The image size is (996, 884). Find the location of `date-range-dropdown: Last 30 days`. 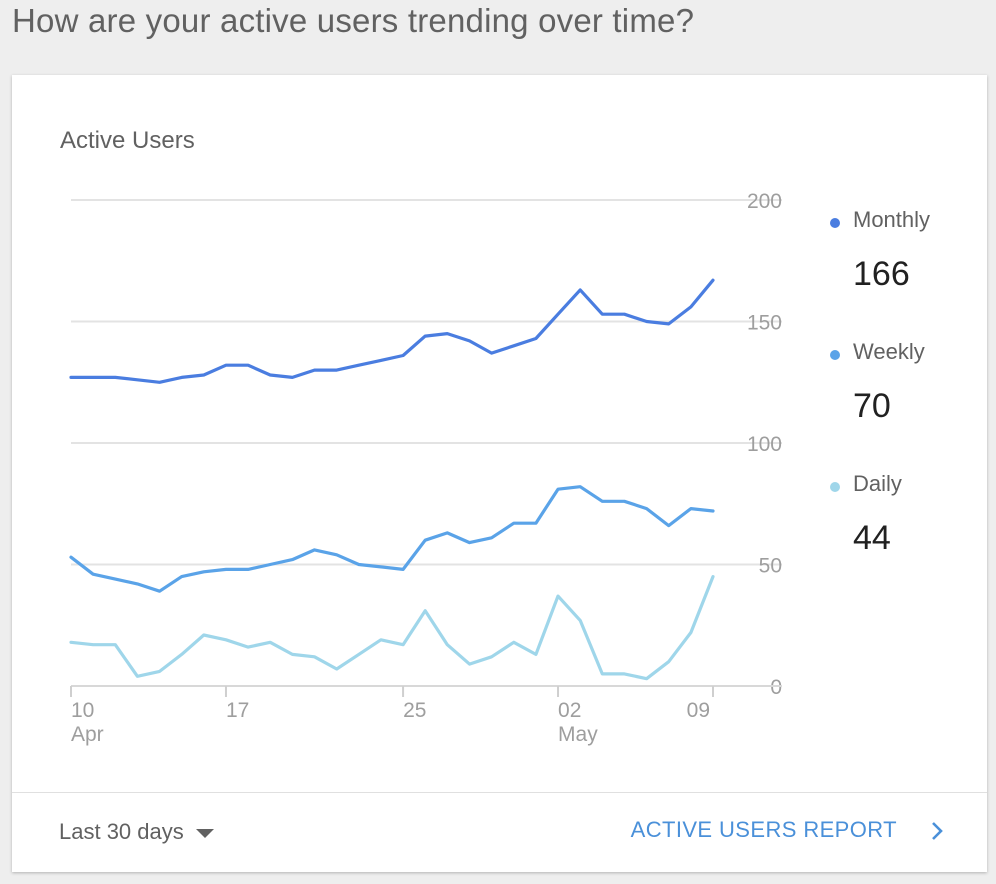

date-range-dropdown: Last 30 days is located at coordinates (136, 832).